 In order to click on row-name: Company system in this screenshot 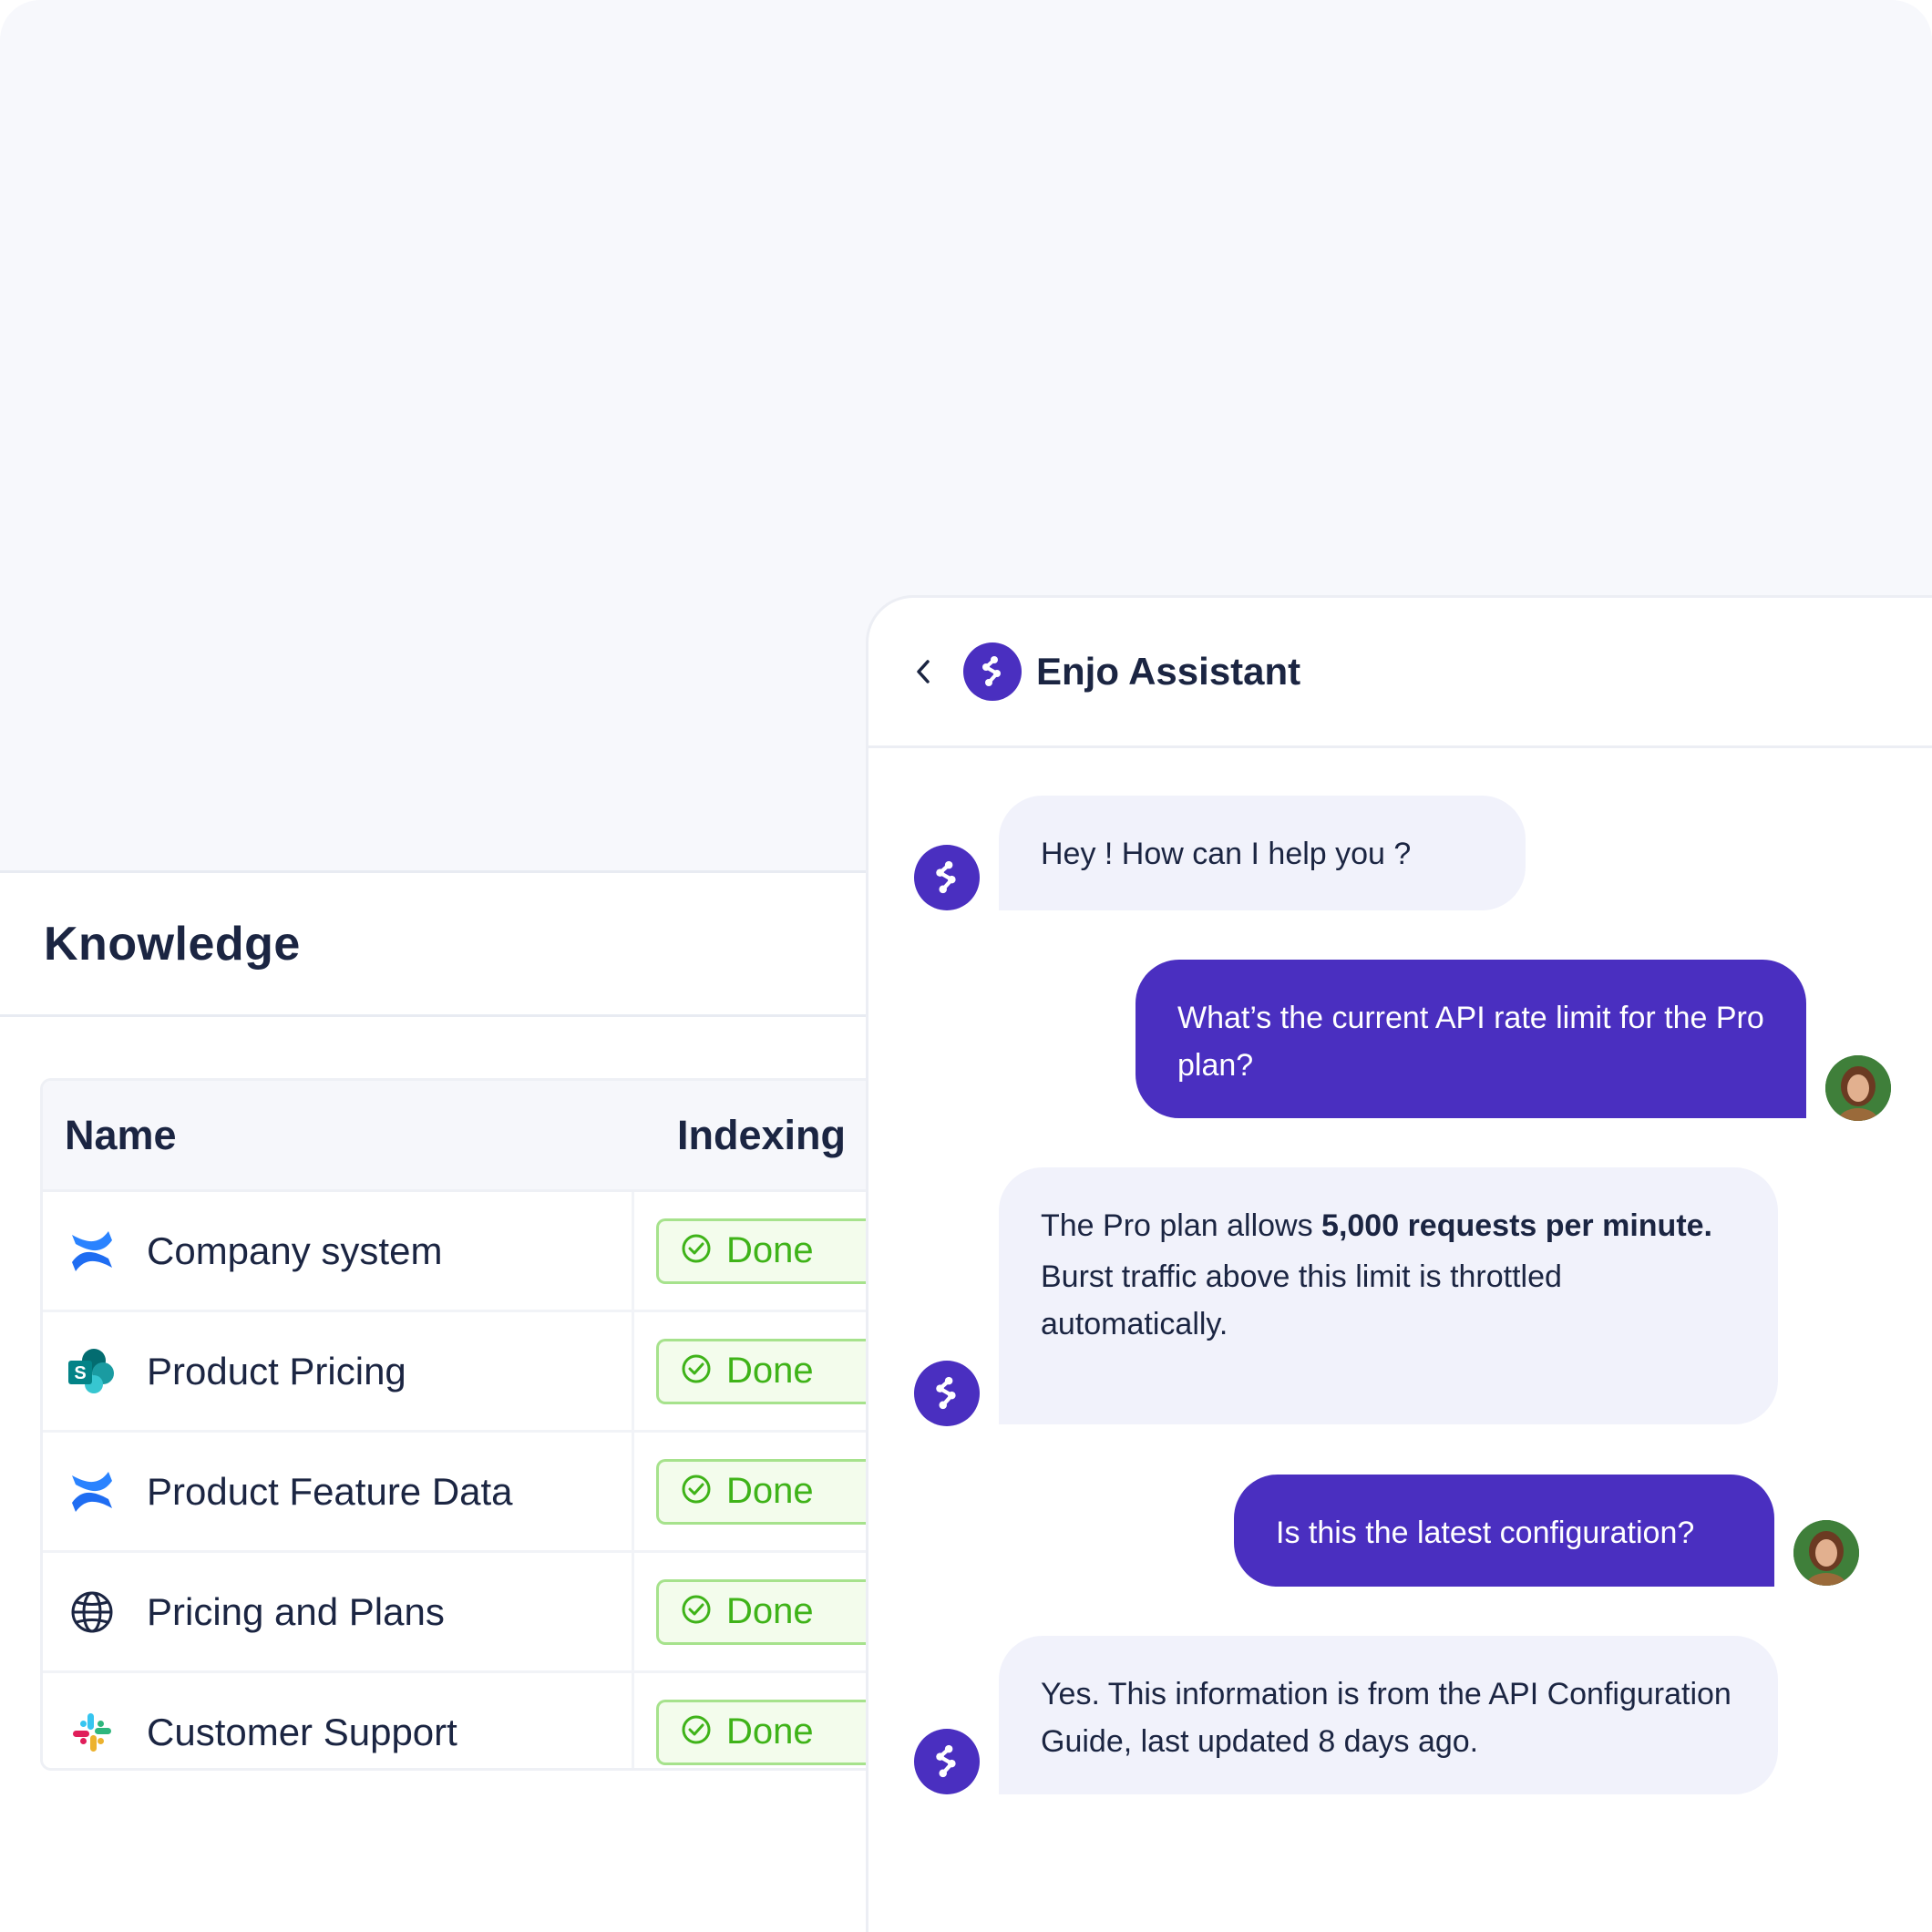, I will do `click(295, 1250)`.